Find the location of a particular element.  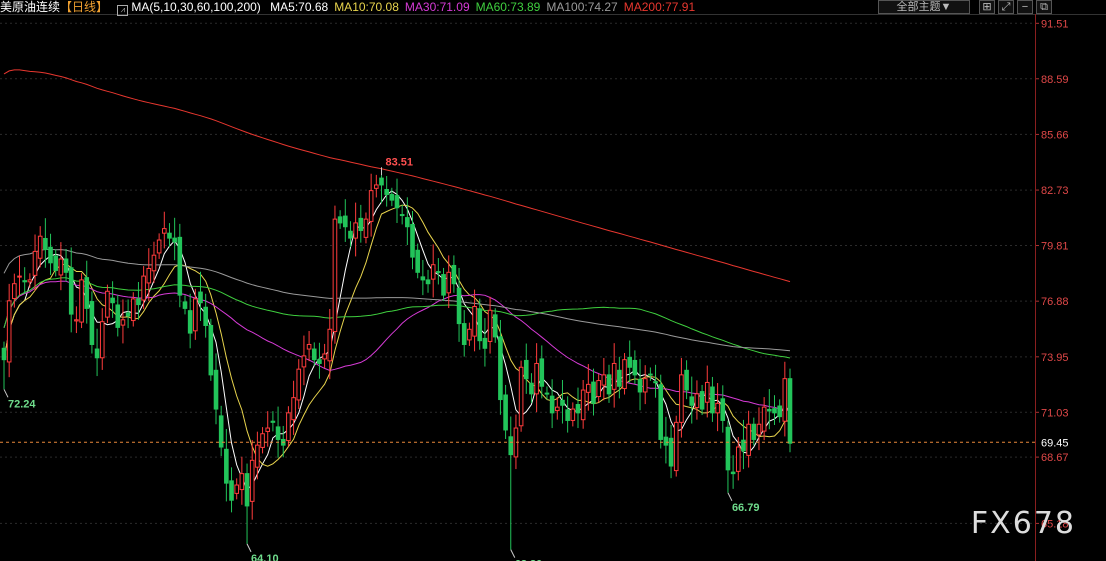

ma-value-0: MA5:70.68 is located at coordinates (299, 7).